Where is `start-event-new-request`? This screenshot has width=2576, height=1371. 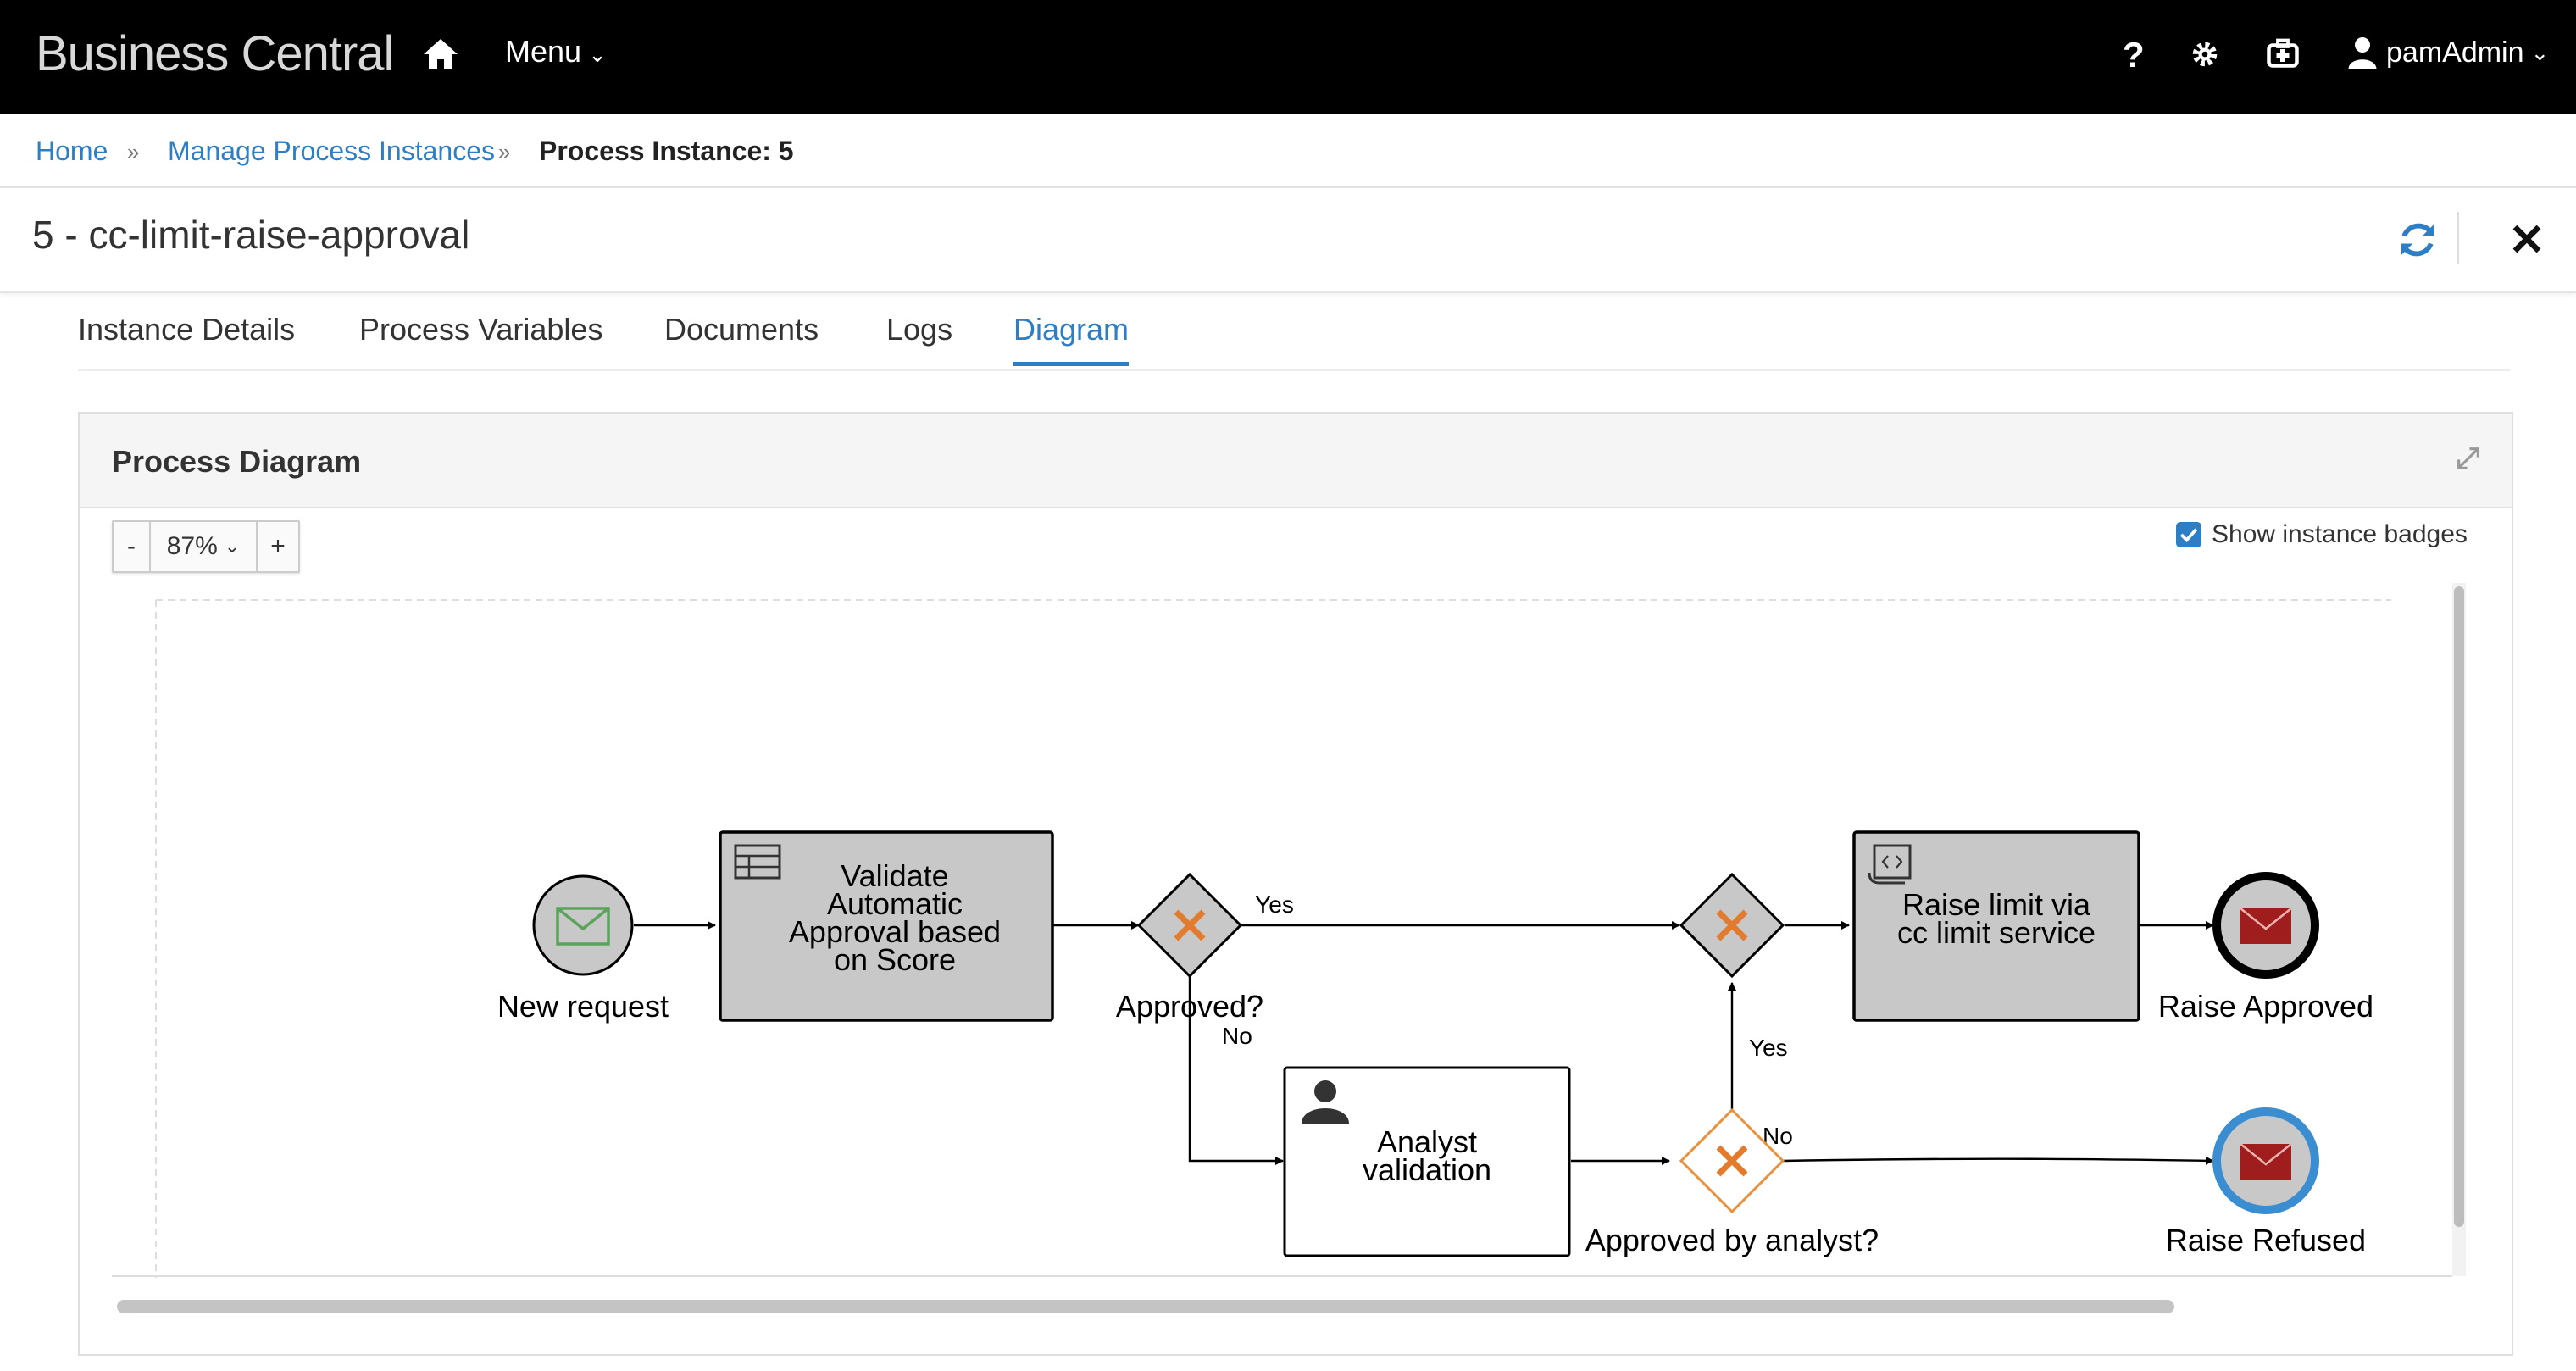
start-event-new-request is located at coordinates (583, 925).